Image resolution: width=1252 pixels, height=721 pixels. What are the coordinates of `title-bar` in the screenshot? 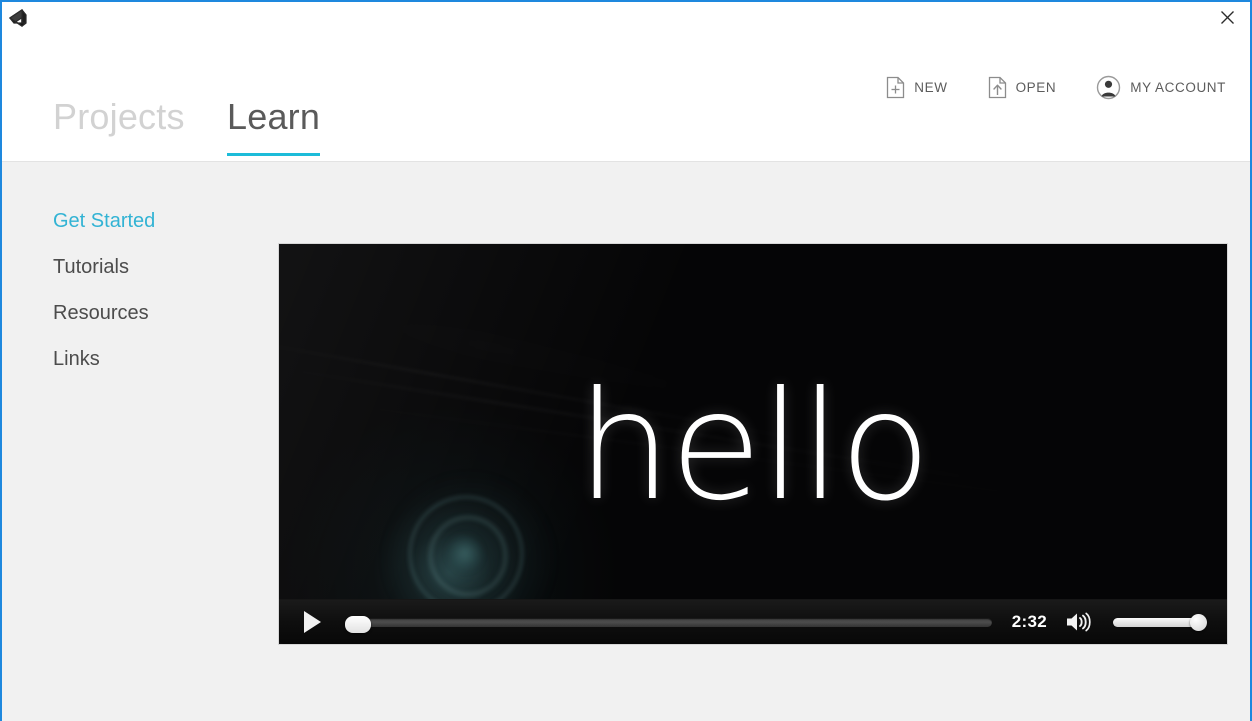 It's located at (626, 17).